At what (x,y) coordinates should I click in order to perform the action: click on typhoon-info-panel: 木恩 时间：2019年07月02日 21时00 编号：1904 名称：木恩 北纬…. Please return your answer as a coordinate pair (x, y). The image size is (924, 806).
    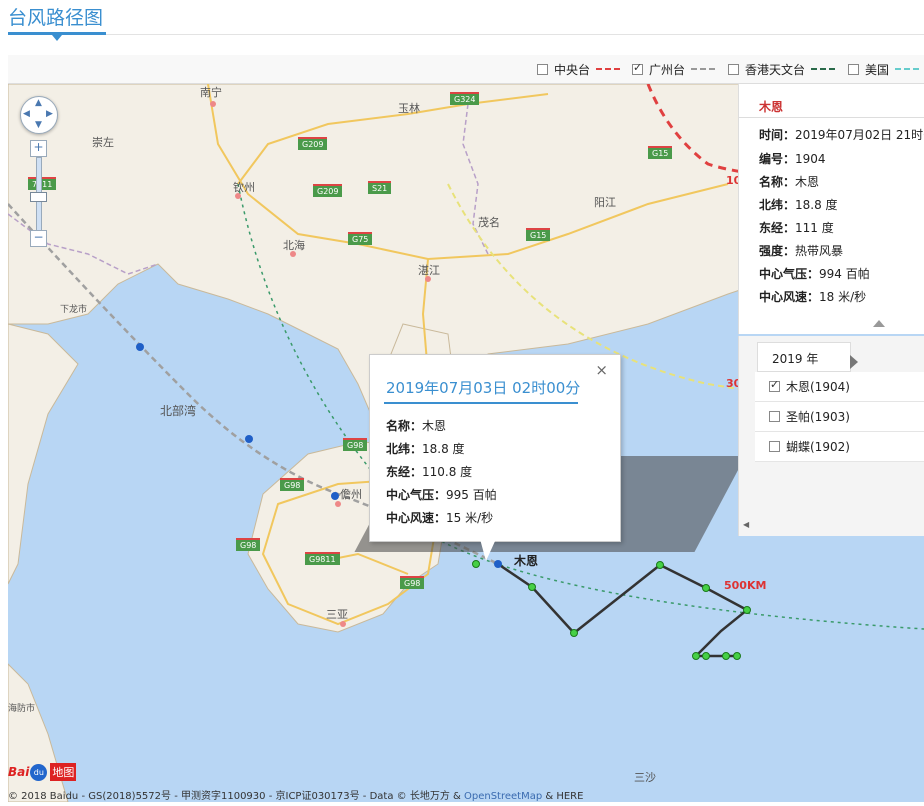
    Looking at the image, I should click on (831, 209).